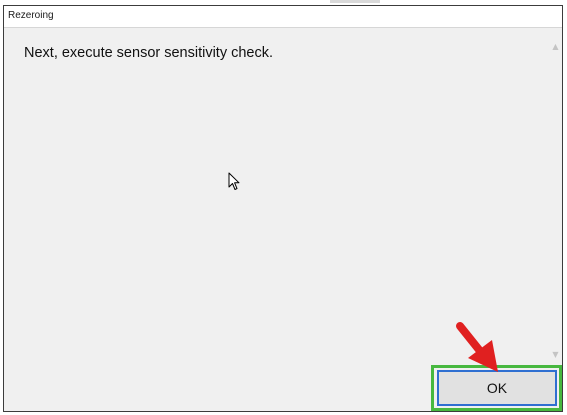 This screenshot has width=567, height=415. What do you see at coordinates (149, 53) in the screenshot?
I see `instruction-message: Next, execute sensor sensitivity check.` at bounding box center [149, 53].